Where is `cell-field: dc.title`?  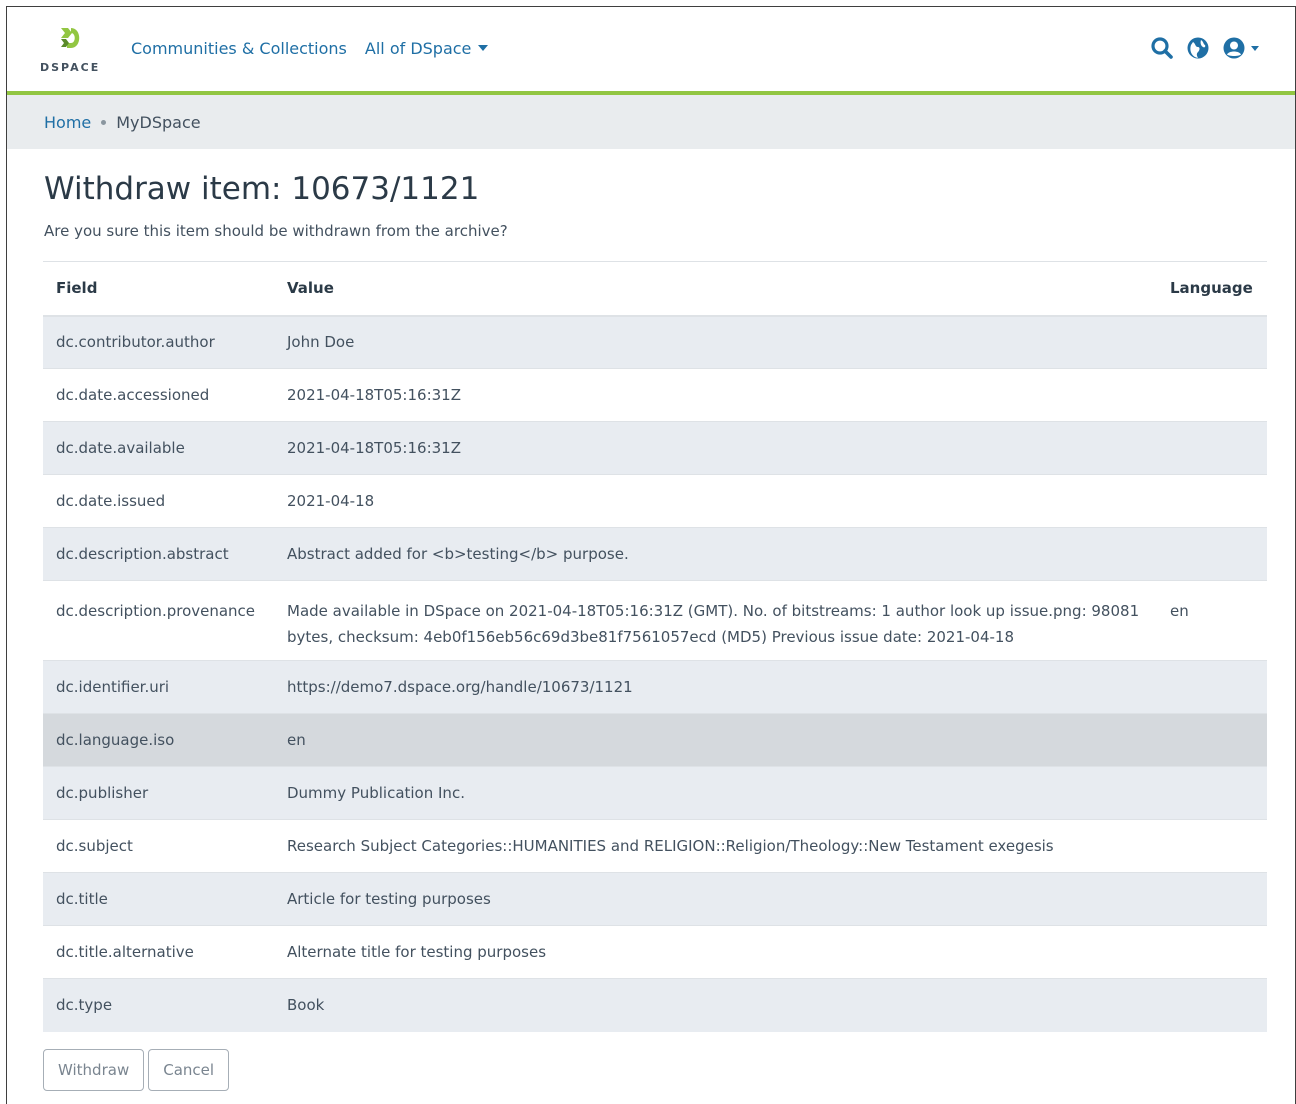
cell-field: dc.title is located at coordinates (158, 899).